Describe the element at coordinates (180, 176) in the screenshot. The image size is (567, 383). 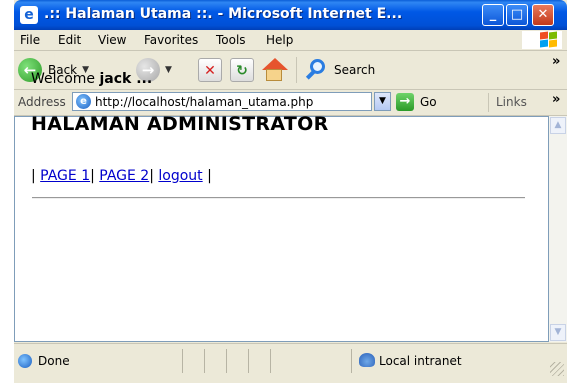
I see `logout-link: logout` at that location.